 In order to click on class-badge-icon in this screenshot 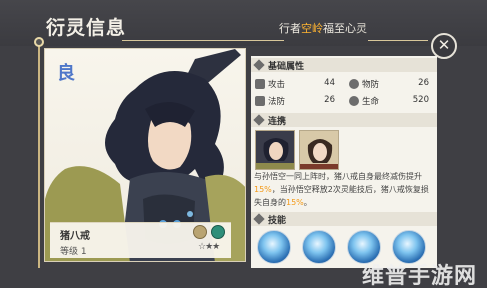, I will do `click(218, 232)`.